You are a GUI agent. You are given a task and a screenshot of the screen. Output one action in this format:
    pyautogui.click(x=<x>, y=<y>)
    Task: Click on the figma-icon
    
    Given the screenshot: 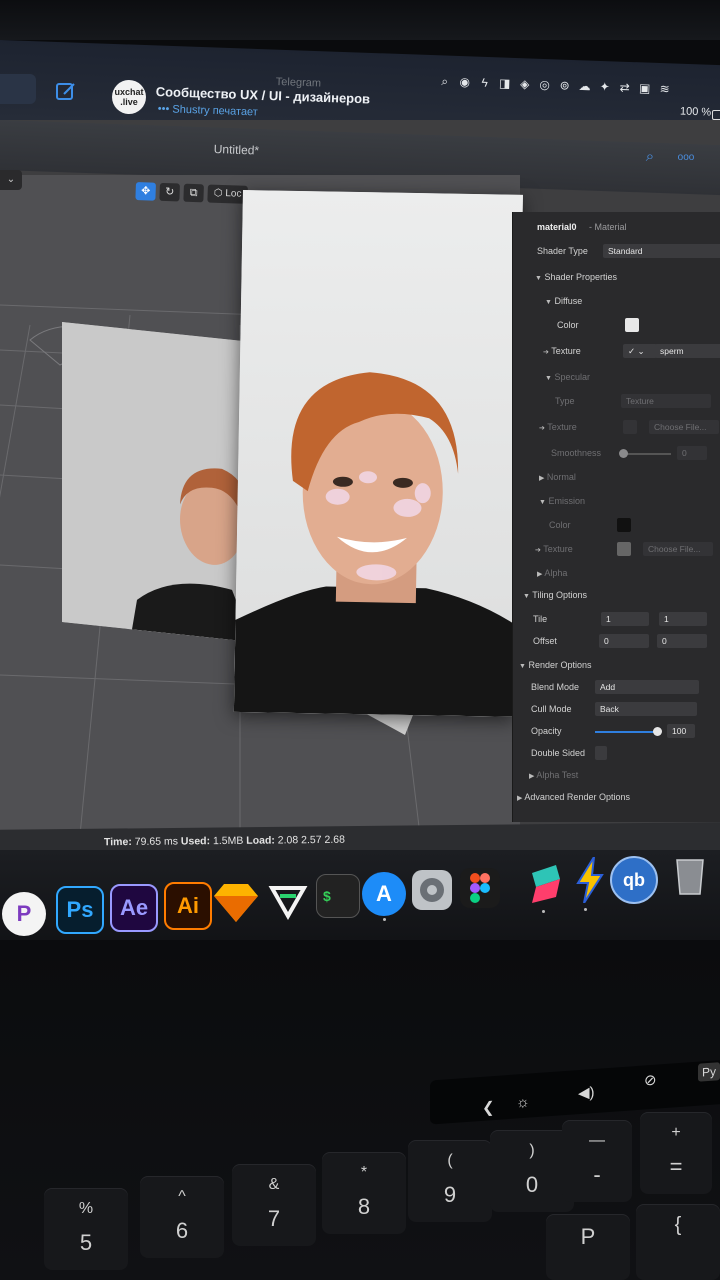 What is the action you would take?
    pyautogui.click(x=480, y=888)
    